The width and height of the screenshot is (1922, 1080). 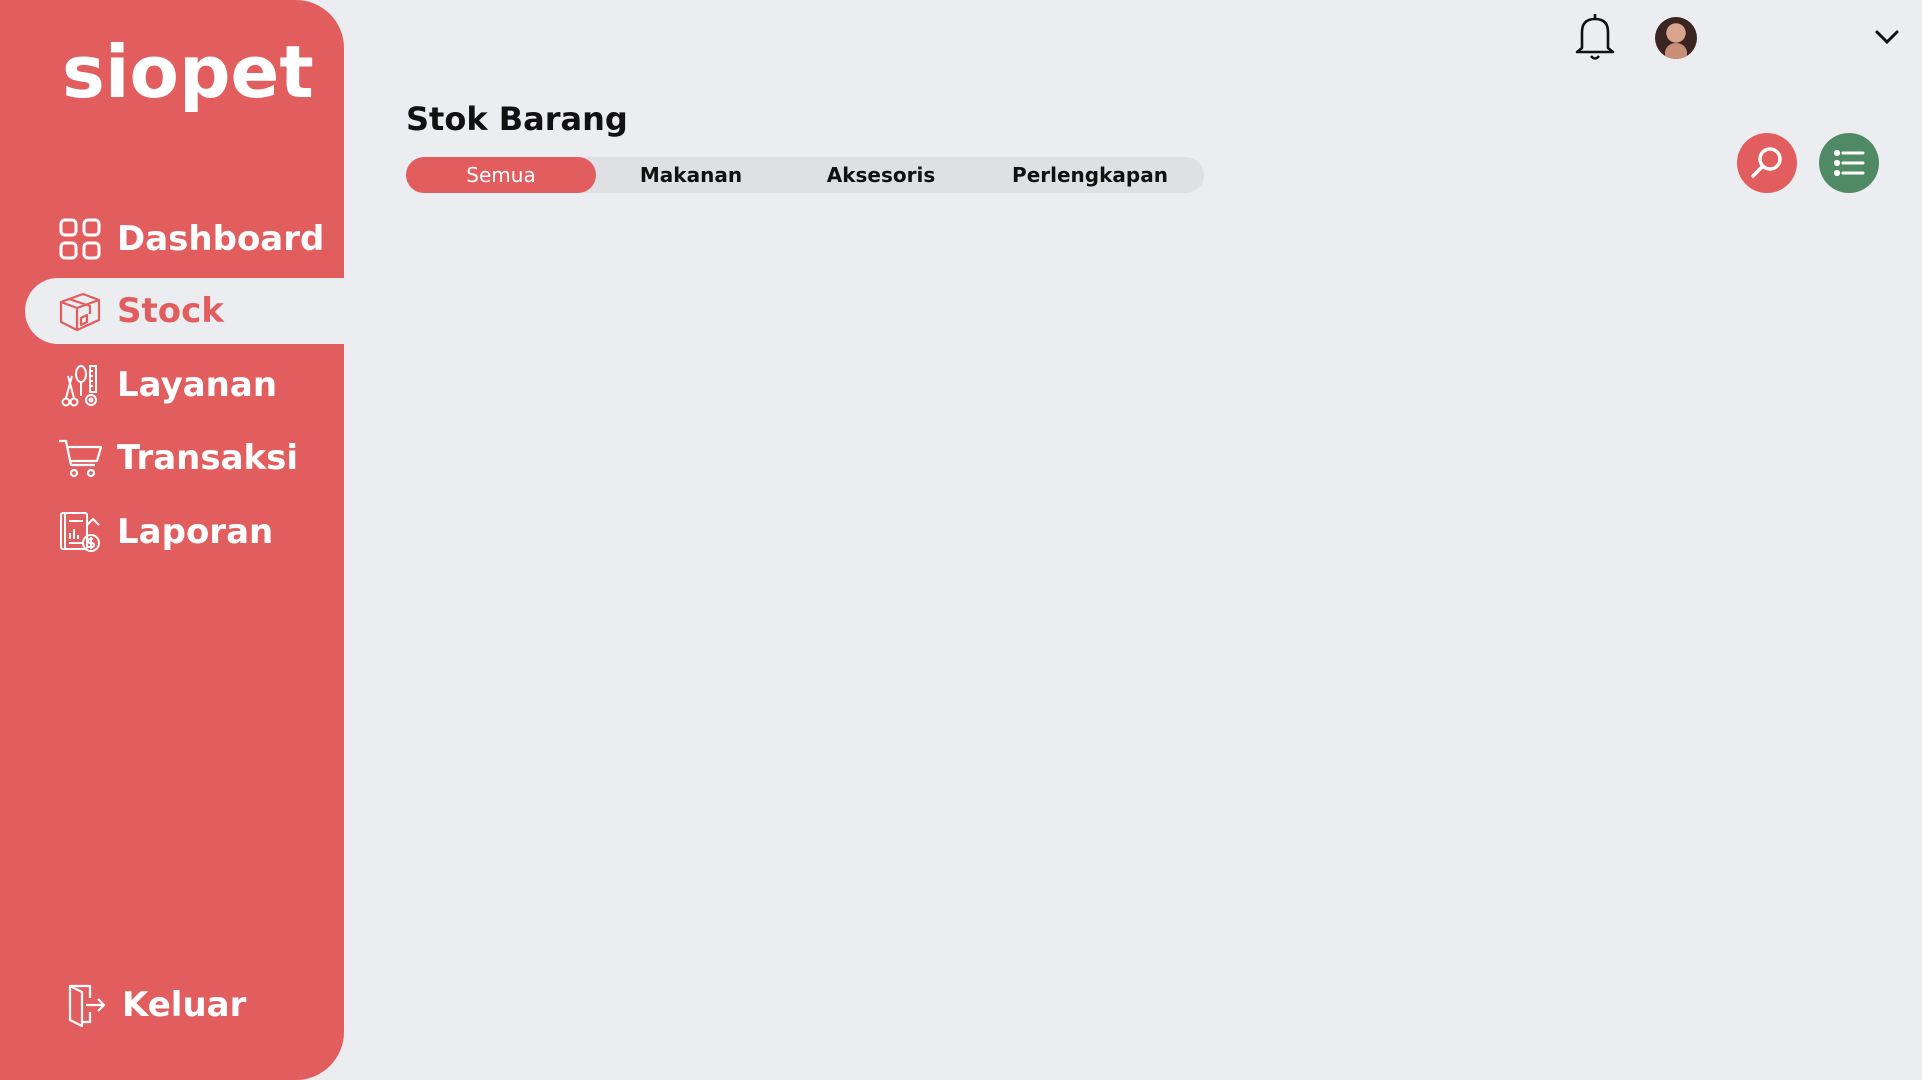 I want to click on cart-icon, so click(x=80, y=458).